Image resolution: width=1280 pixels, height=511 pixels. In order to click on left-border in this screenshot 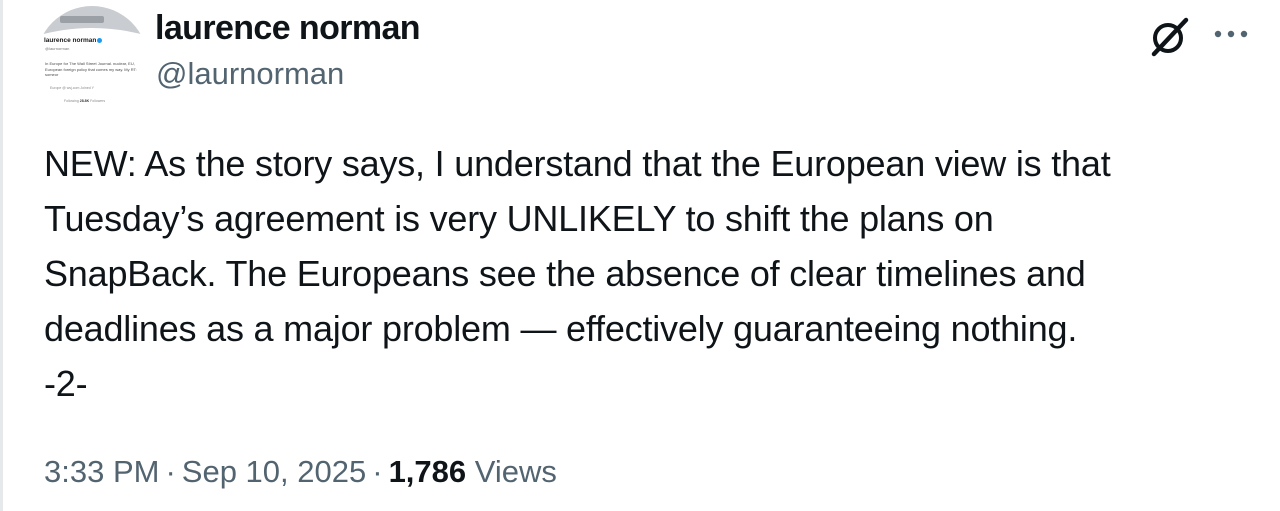, I will do `click(1, 255)`.